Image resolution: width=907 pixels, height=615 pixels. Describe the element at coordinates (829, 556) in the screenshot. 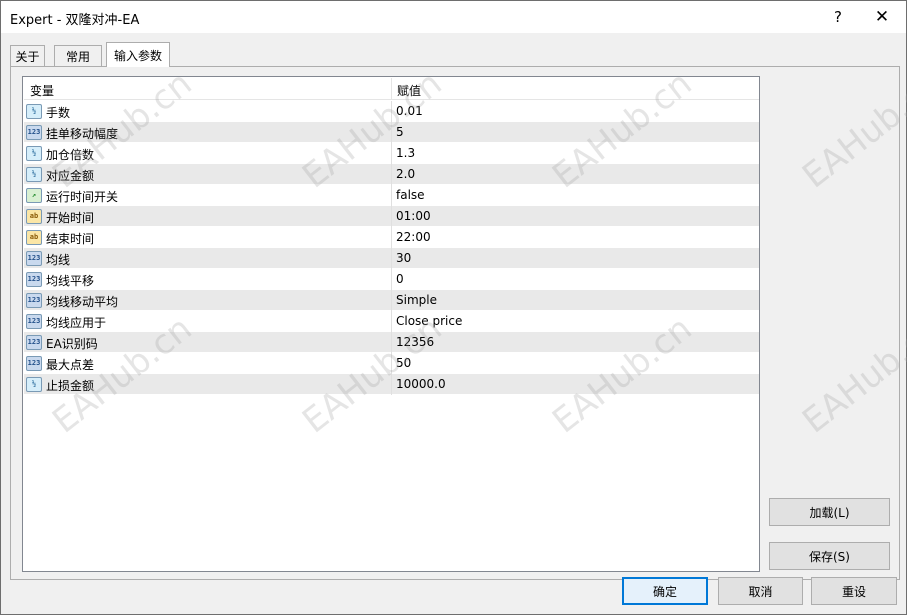

I see `save-button: 保存(S)` at that location.